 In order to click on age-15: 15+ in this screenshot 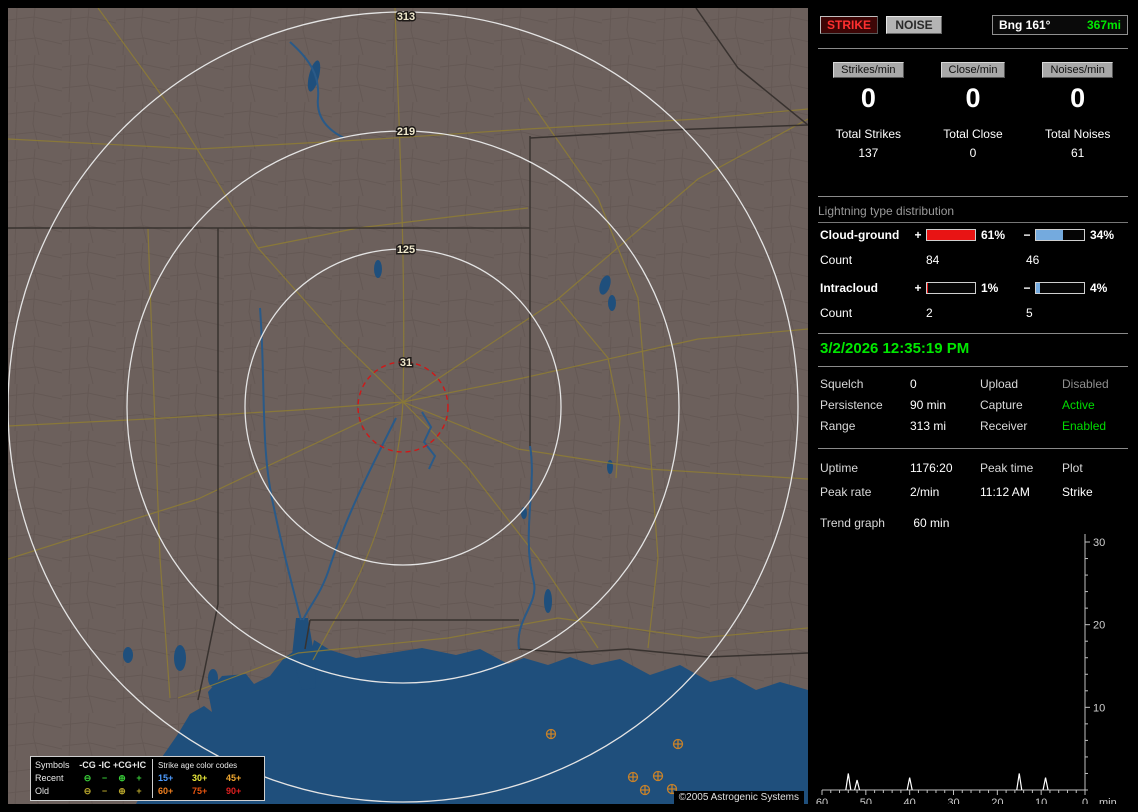, I will do `click(166, 778)`.